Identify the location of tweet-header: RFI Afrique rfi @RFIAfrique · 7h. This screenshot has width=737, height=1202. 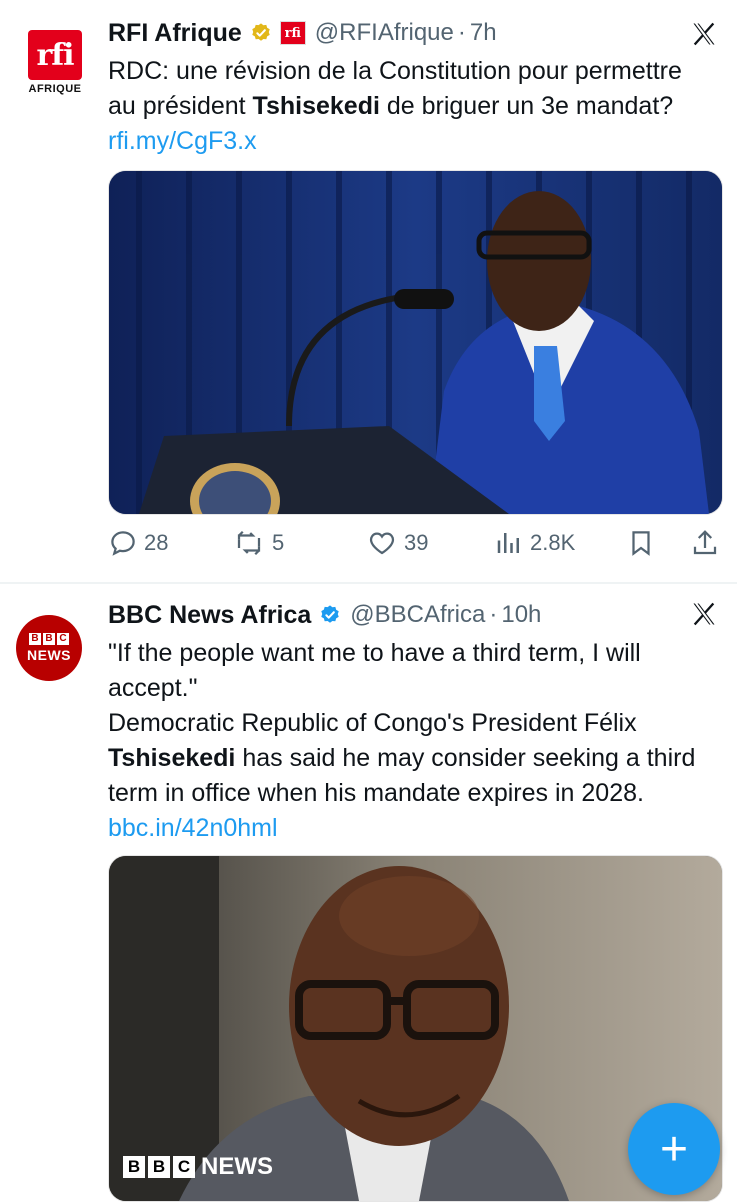
(302, 33).